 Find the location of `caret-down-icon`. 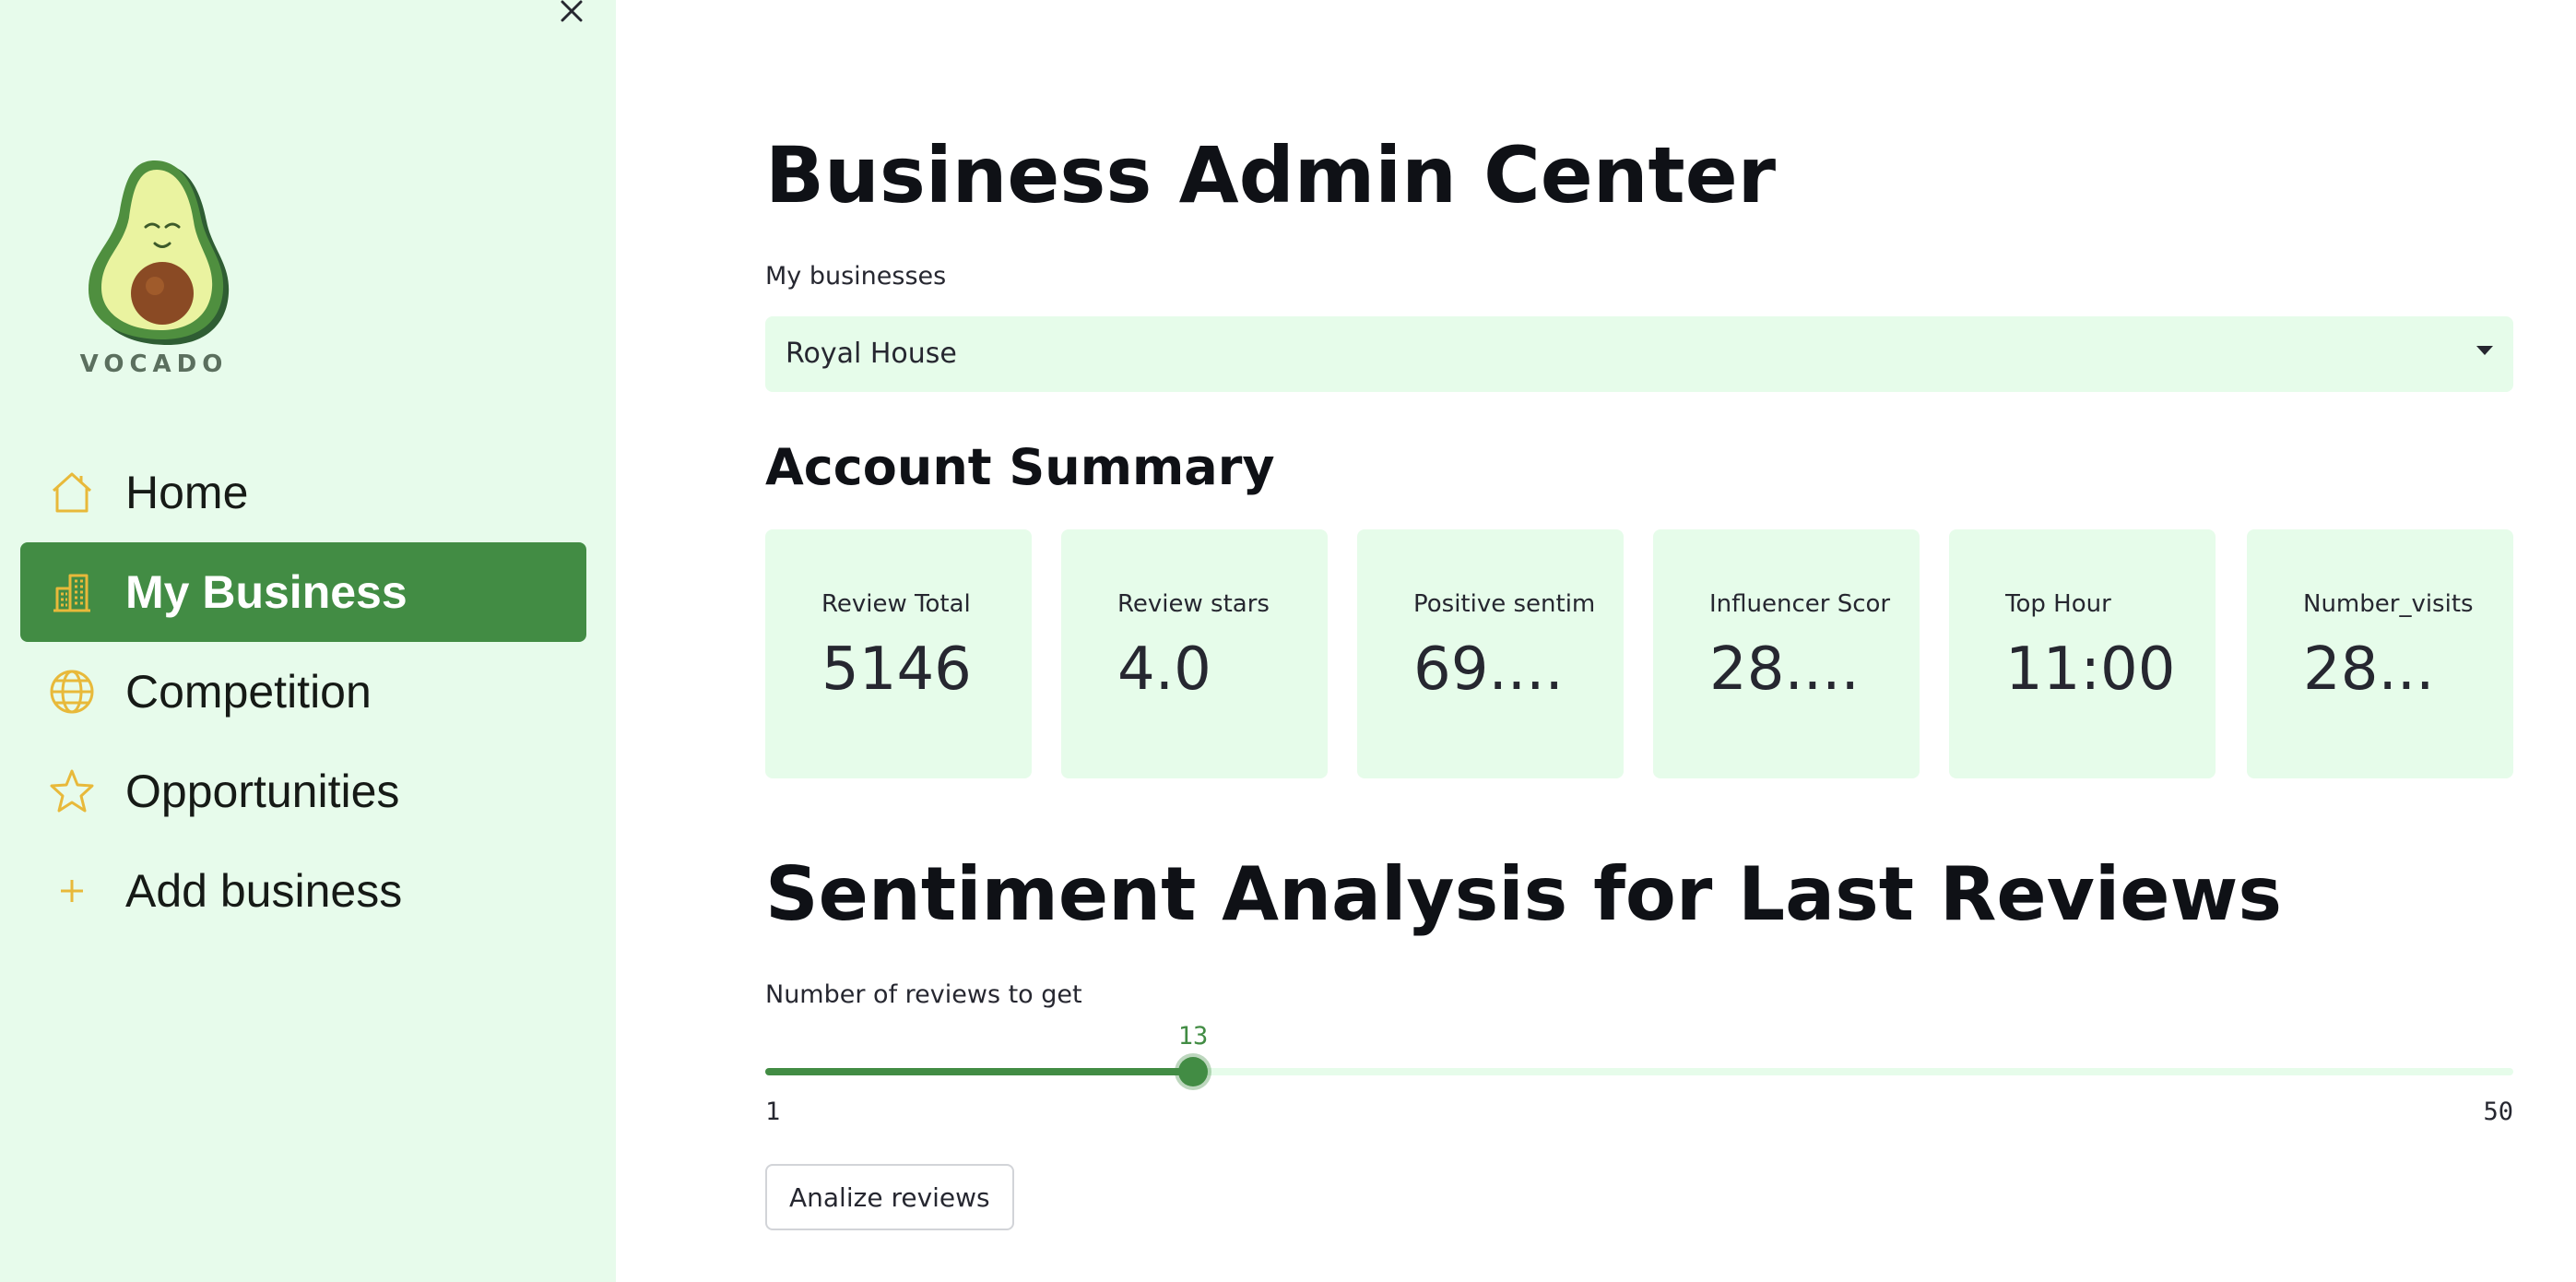

caret-down-icon is located at coordinates (2484, 350).